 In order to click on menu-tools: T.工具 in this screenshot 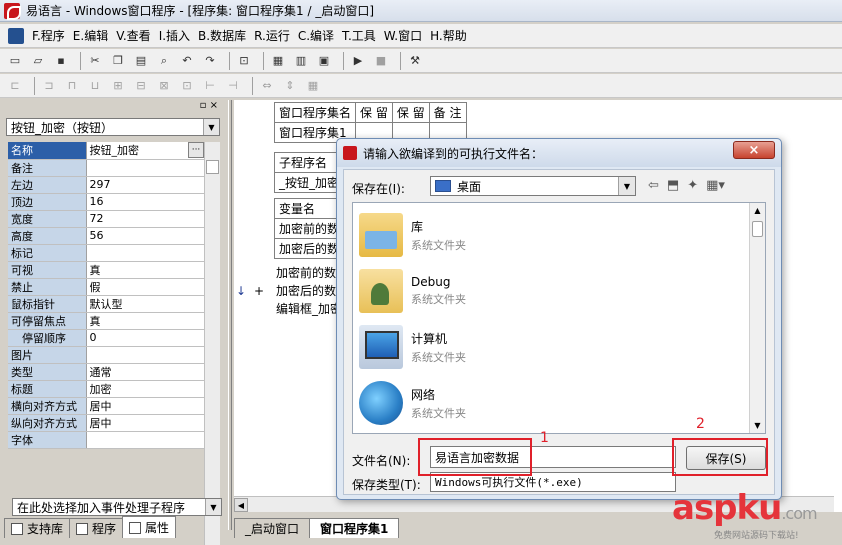, I will do `click(359, 35)`.